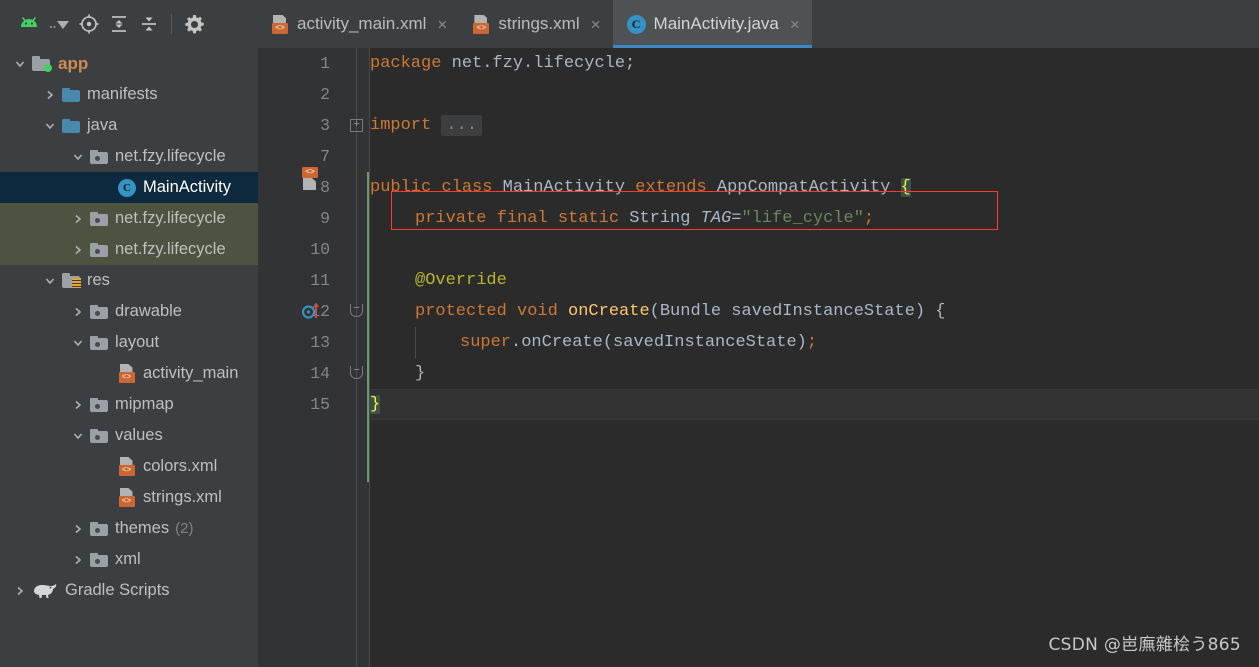 This screenshot has height=667, width=1259. What do you see at coordinates (356, 372) in the screenshot?
I see `fold-collapse-end-icon: −` at bounding box center [356, 372].